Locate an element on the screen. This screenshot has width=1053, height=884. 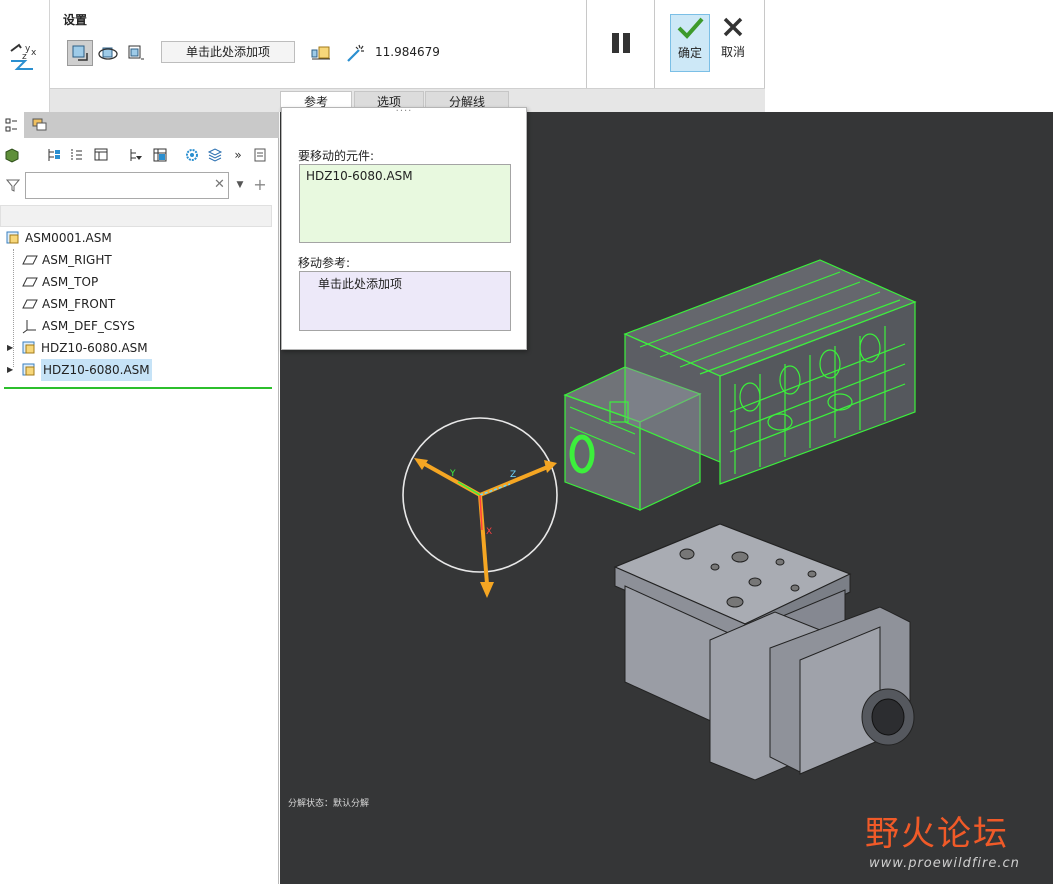
tree-item-label: ASM0001.ASM is located at coordinates (68, 238).